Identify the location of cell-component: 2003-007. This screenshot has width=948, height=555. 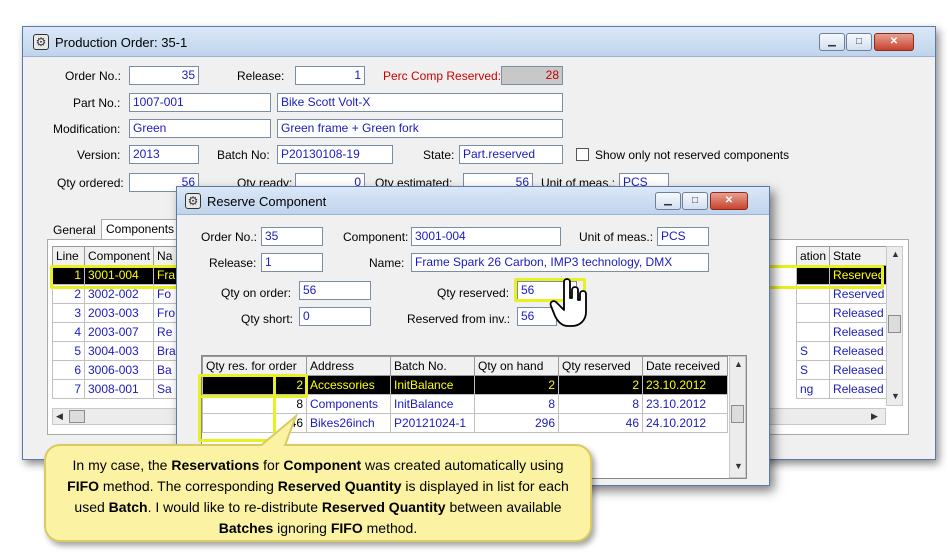
(119, 332).